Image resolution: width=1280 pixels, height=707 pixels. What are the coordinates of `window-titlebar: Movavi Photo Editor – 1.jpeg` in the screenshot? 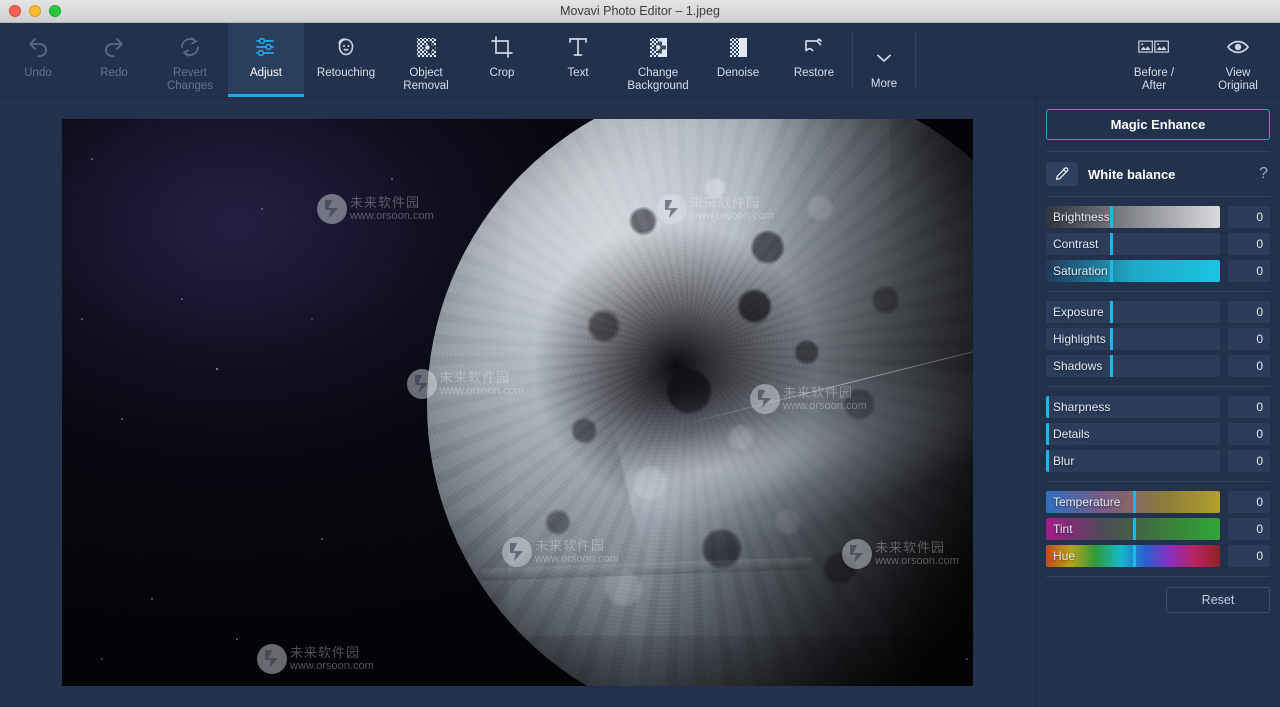 It's located at (640, 11).